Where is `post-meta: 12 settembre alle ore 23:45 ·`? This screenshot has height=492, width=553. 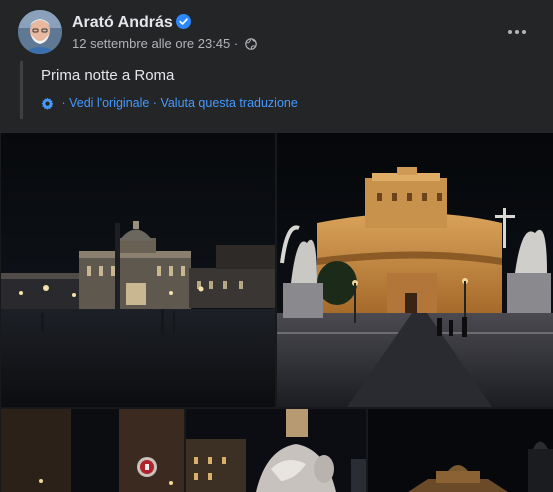
post-meta: 12 settembre alle ore 23:45 · is located at coordinates (164, 44).